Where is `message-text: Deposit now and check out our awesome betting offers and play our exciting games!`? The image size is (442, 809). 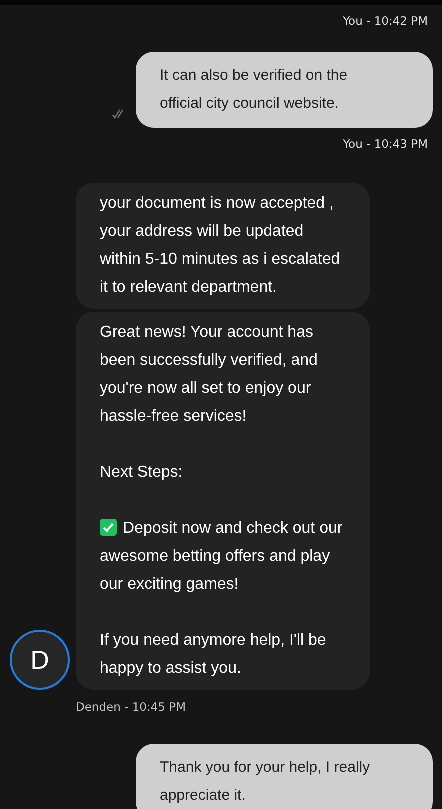
message-text: Deposit now and check out our awesome betting offers and play our exciting games! is located at coordinates (222, 556).